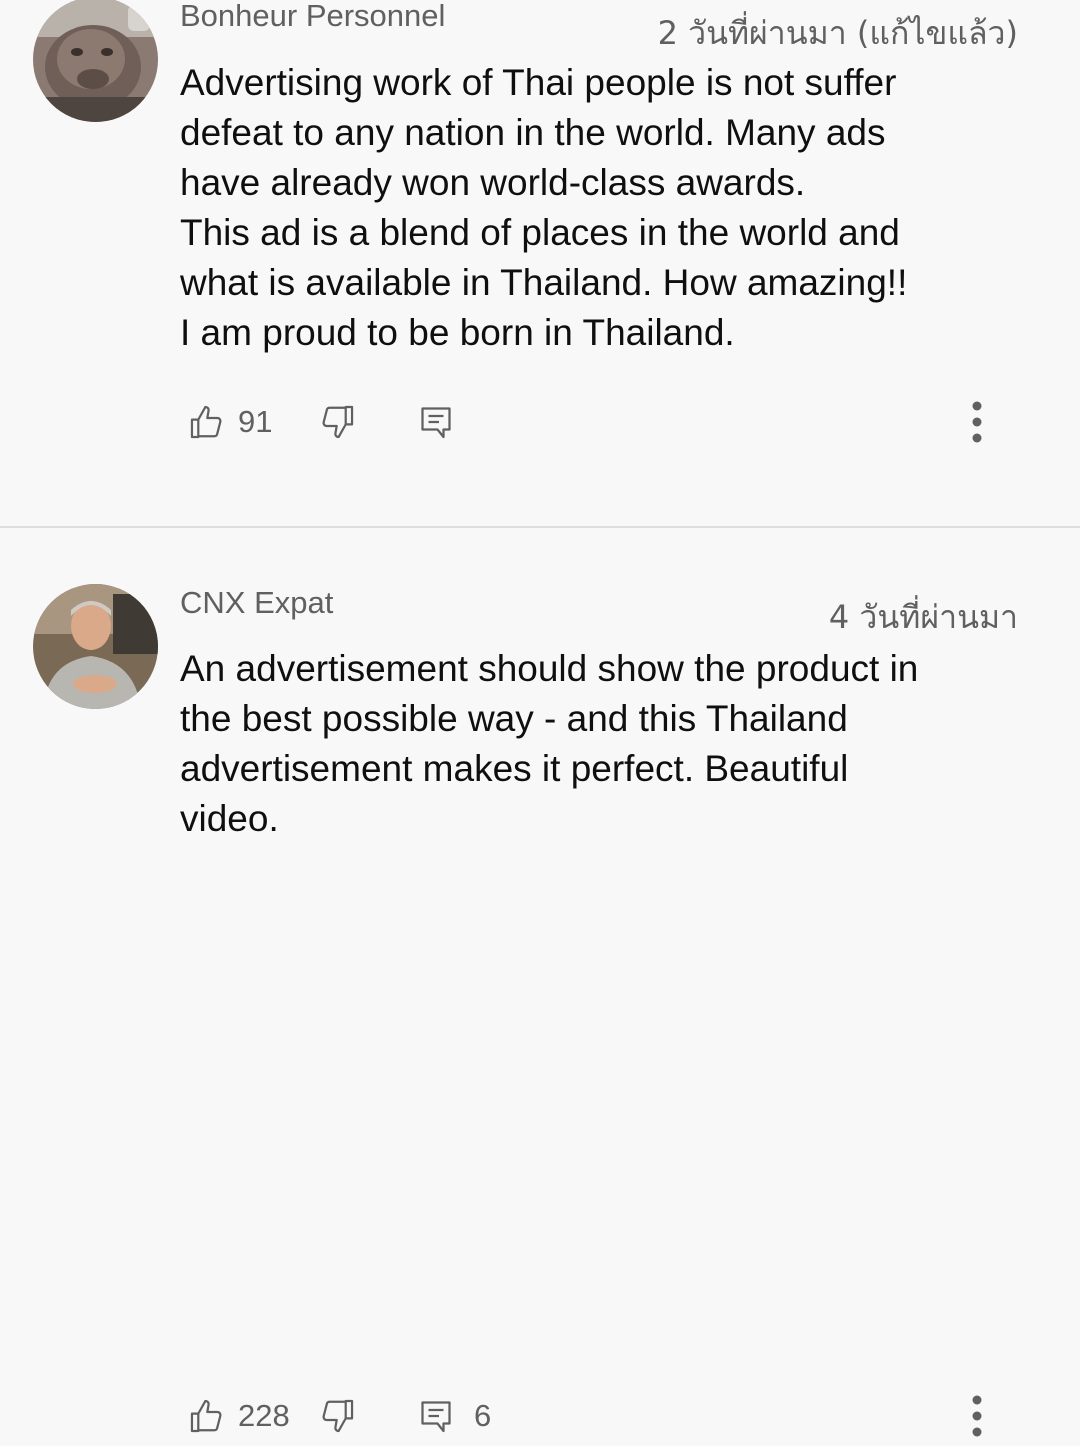 The height and width of the screenshot is (1446, 1080). I want to click on comment-actions: 228 6, so click(540, 1416).